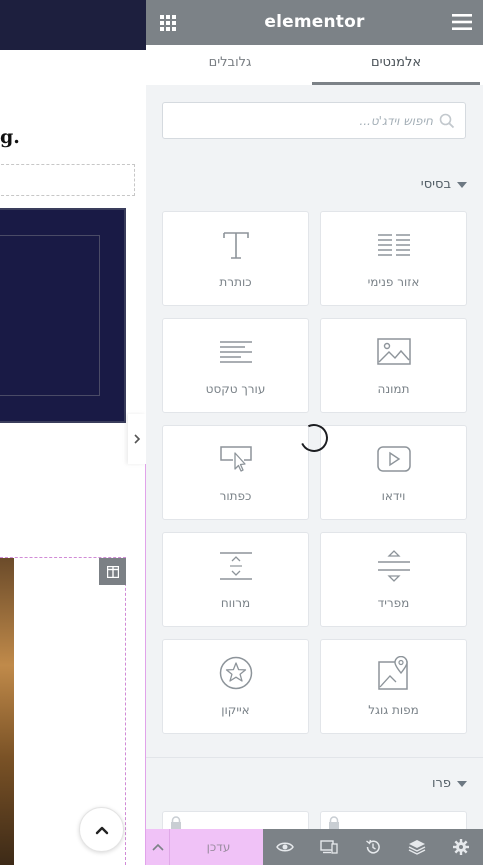 The image size is (483, 865). What do you see at coordinates (10, 137) in the screenshot?
I see `canvas-heading-fragment: g.` at bounding box center [10, 137].